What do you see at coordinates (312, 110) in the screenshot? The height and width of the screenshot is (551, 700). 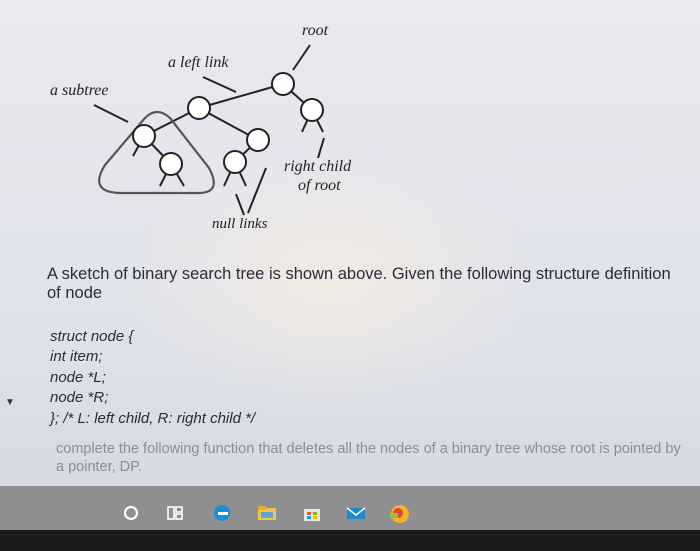 I see `right-child-node` at bounding box center [312, 110].